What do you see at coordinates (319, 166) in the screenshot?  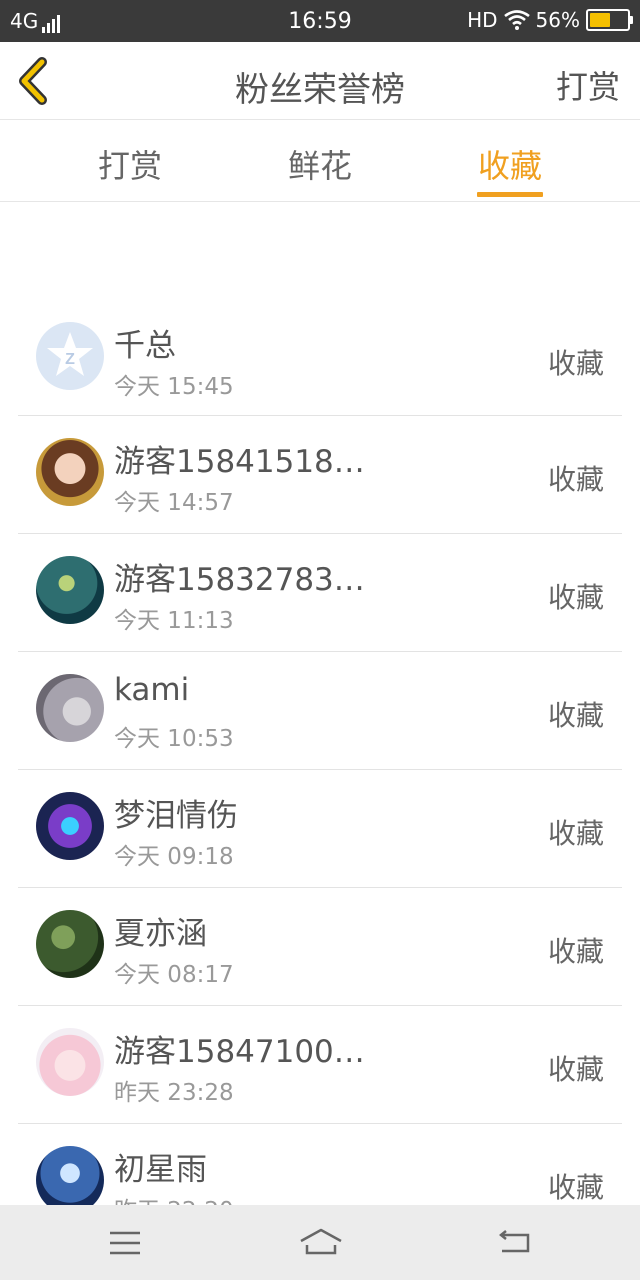 I see `tab-label: 鲜花` at bounding box center [319, 166].